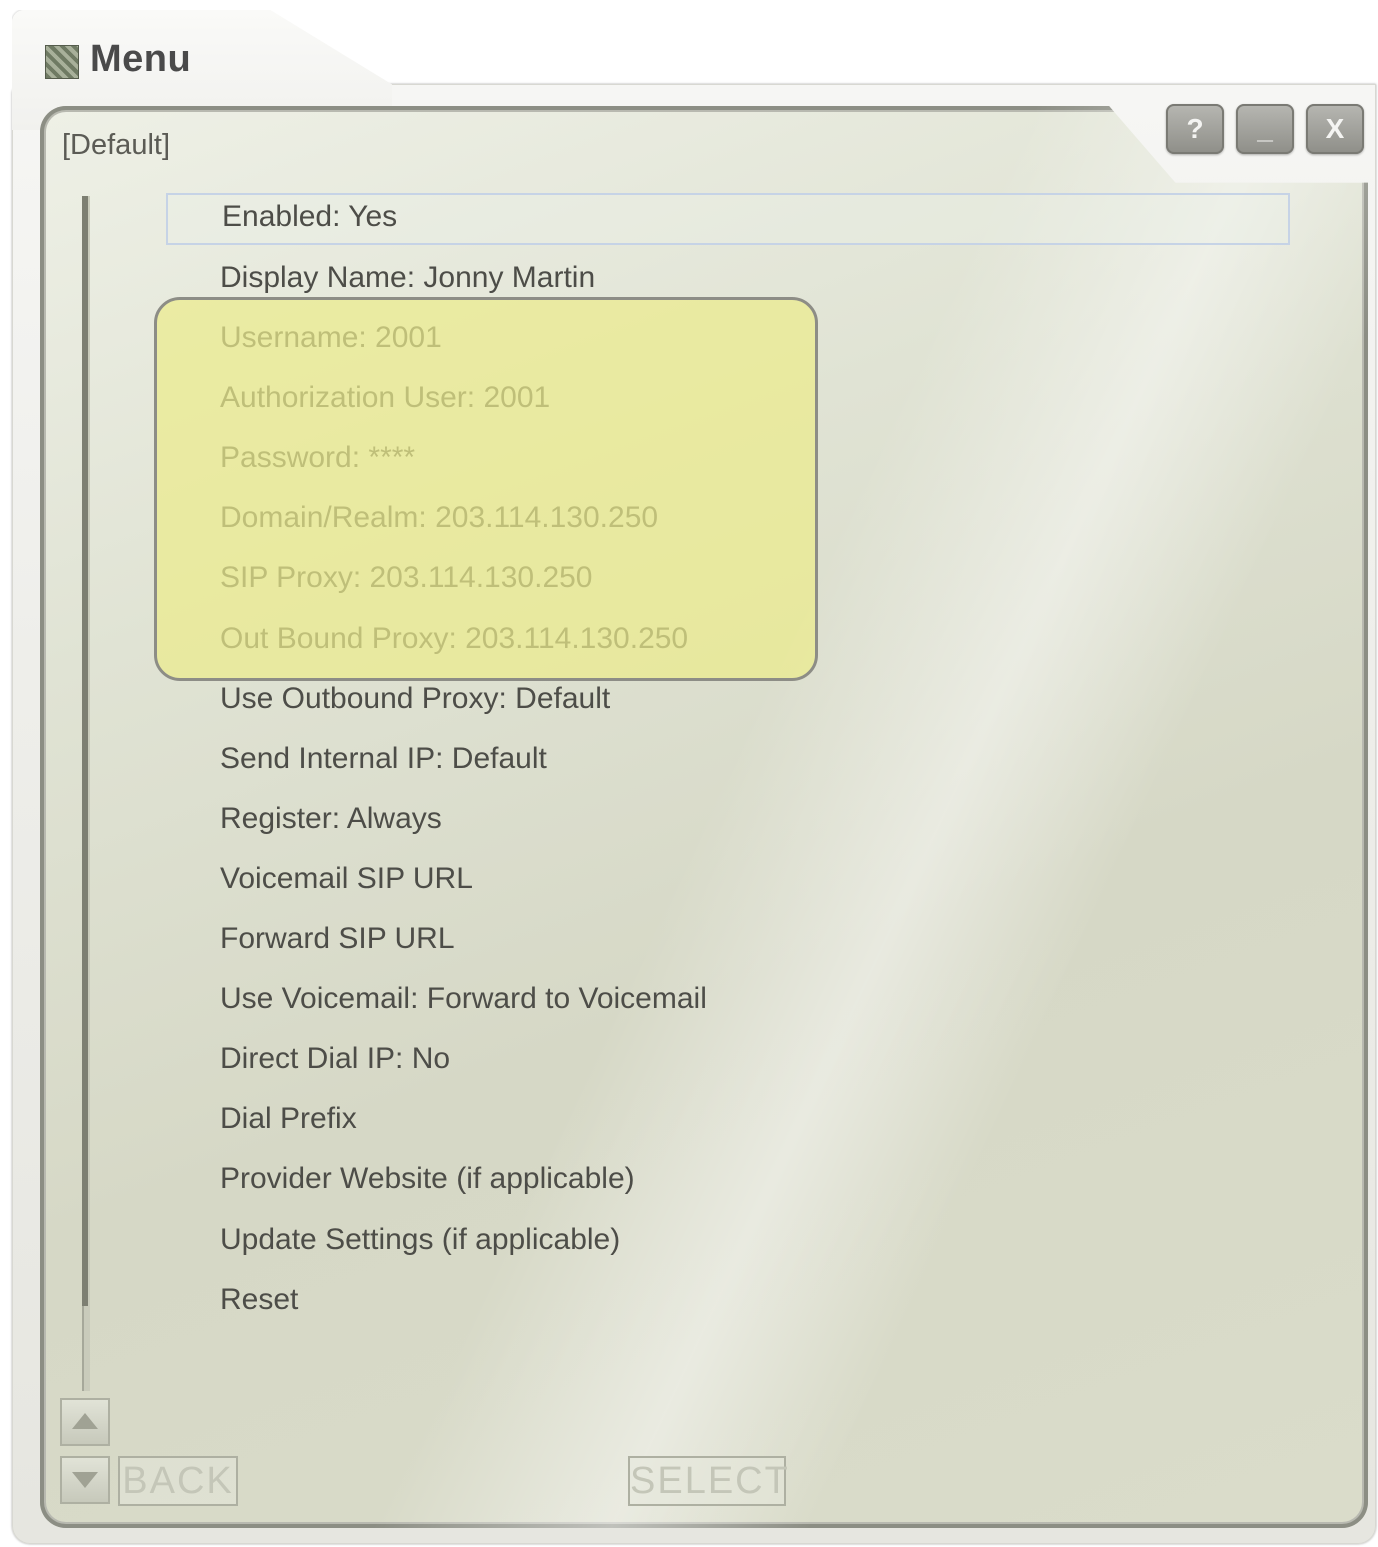 This screenshot has width=1378, height=1547. I want to click on select-button: SELECT, so click(708, 1481).